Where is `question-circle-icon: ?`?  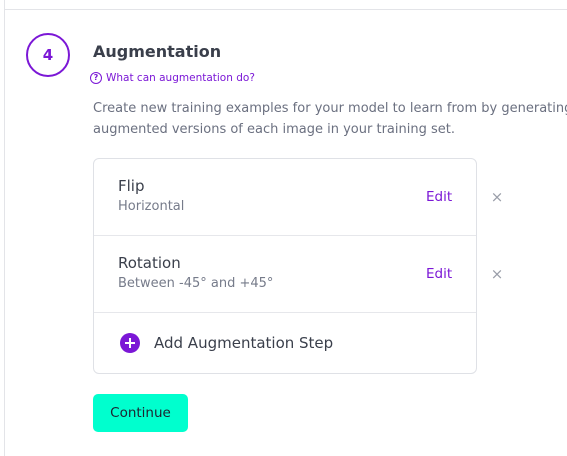
question-circle-icon: ? is located at coordinates (96, 78).